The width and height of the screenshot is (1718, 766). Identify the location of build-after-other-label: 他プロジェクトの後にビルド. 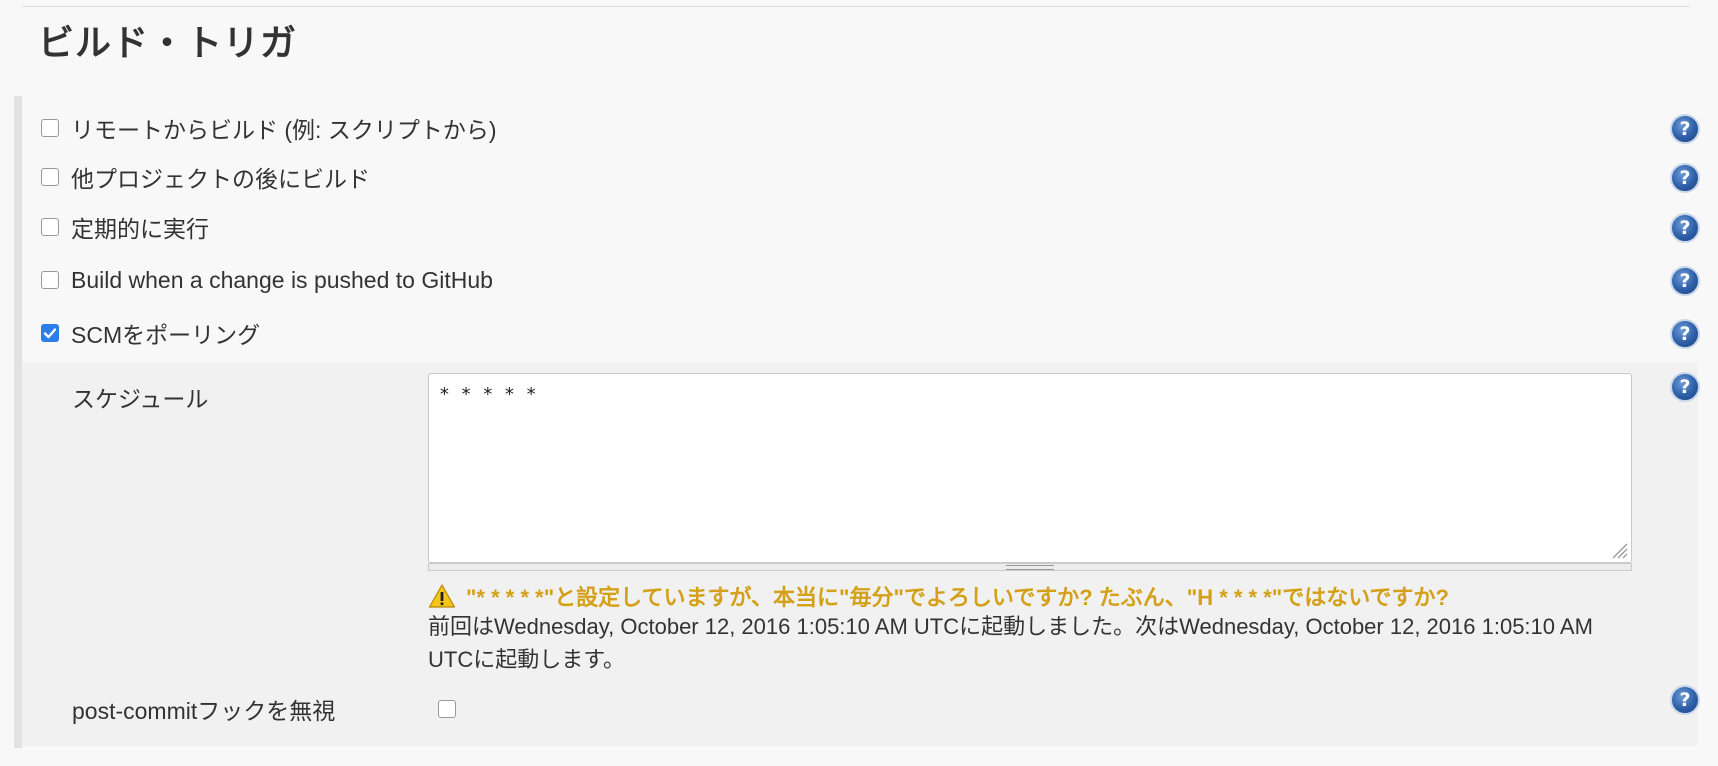
(220, 177).